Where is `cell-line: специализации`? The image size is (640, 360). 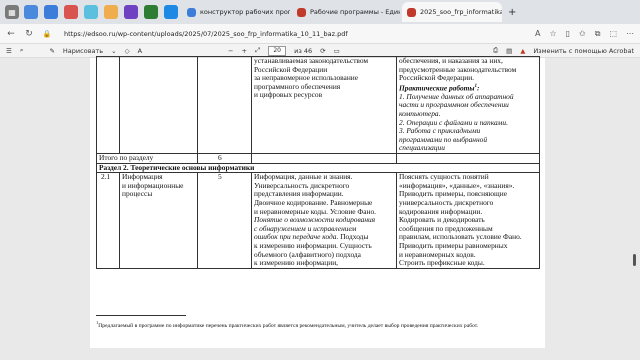 cell-line: специализации is located at coordinates (422, 148).